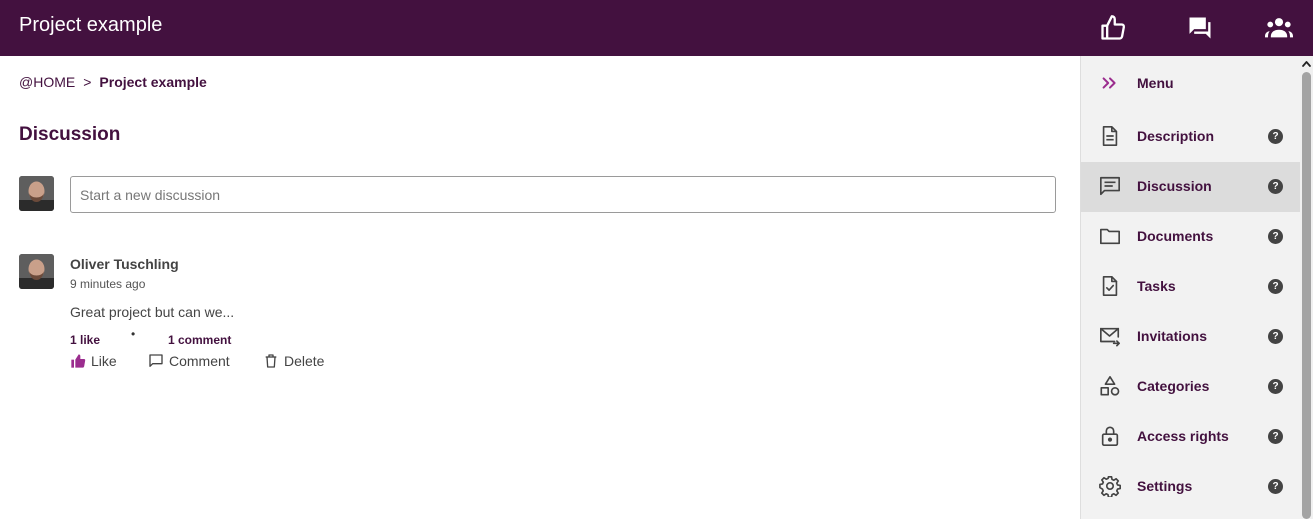 This screenshot has width=1313, height=519. What do you see at coordinates (1155, 83) in the screenshot?
I see `sidebar-item-label: Menu` at bounding box center [1155, 83].